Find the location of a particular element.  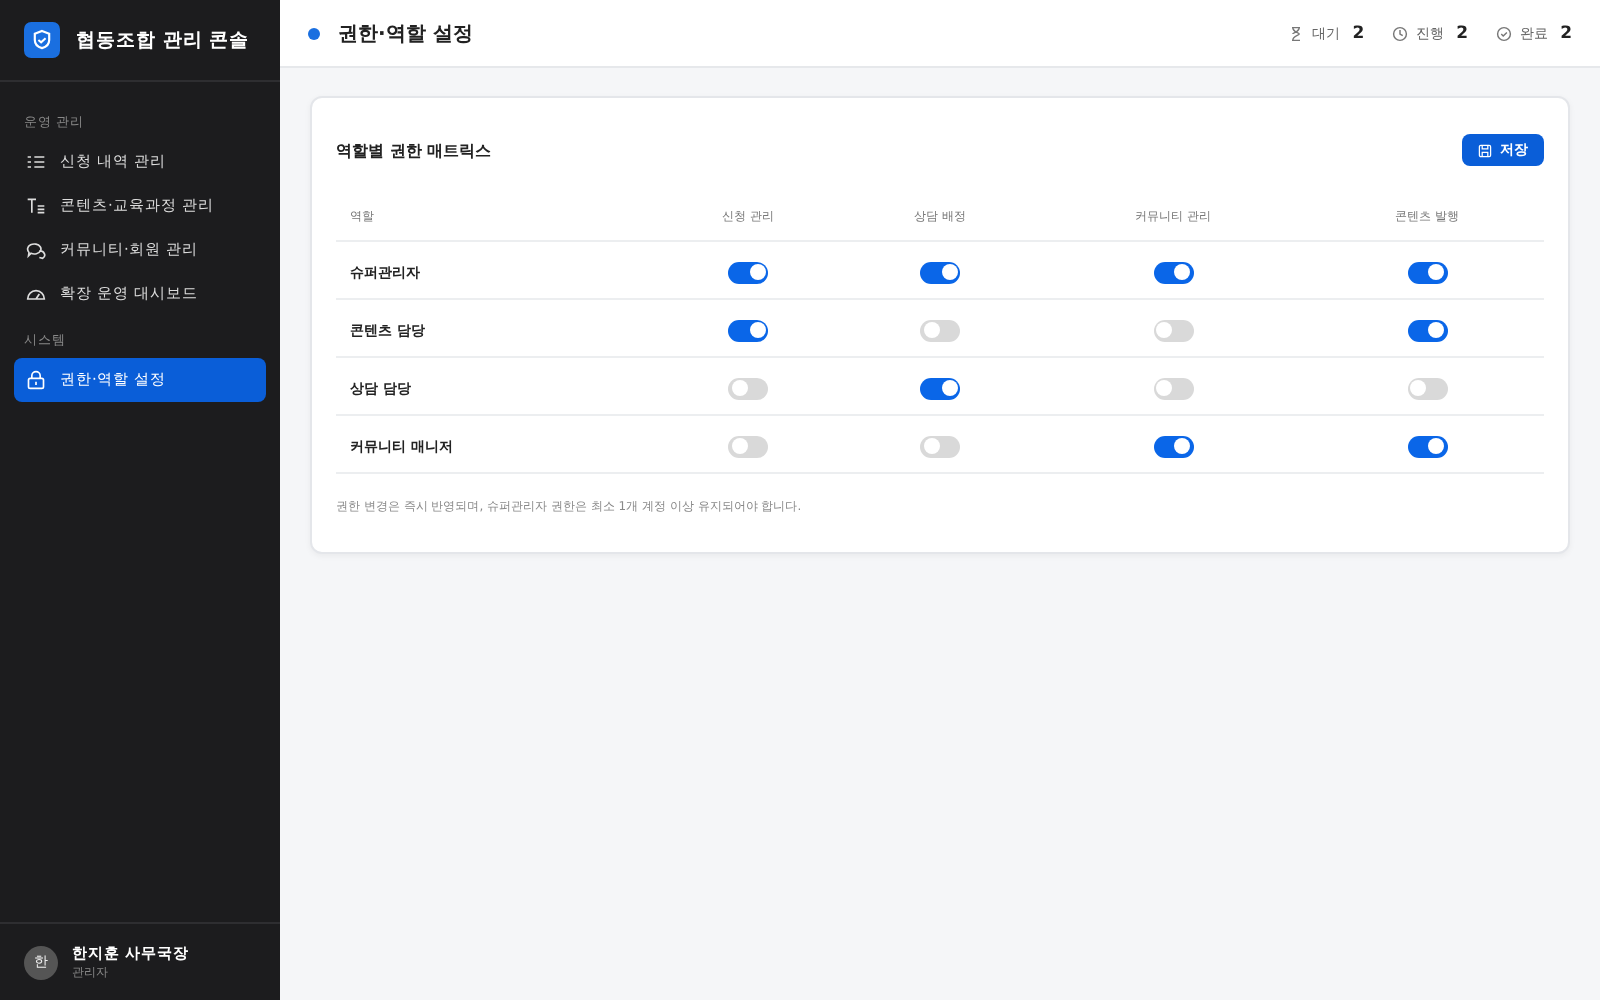

floppy-icon is located at coordinates (1485, 150).